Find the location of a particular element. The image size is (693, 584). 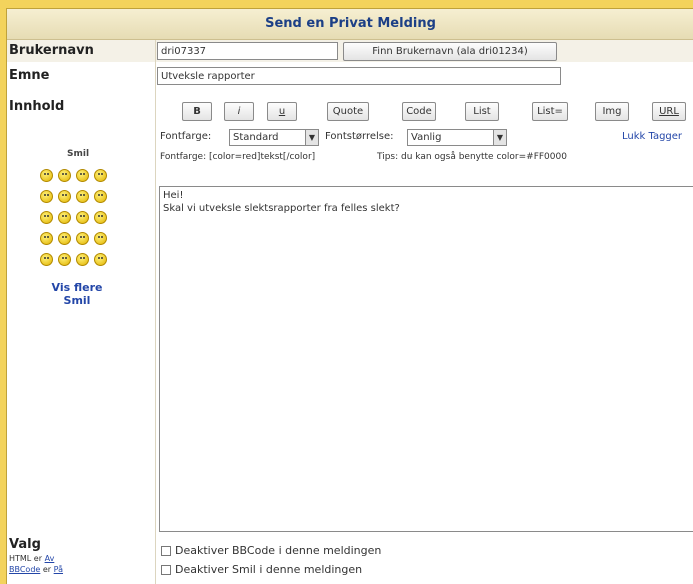

column-divider is located at coordinates (155, 312).